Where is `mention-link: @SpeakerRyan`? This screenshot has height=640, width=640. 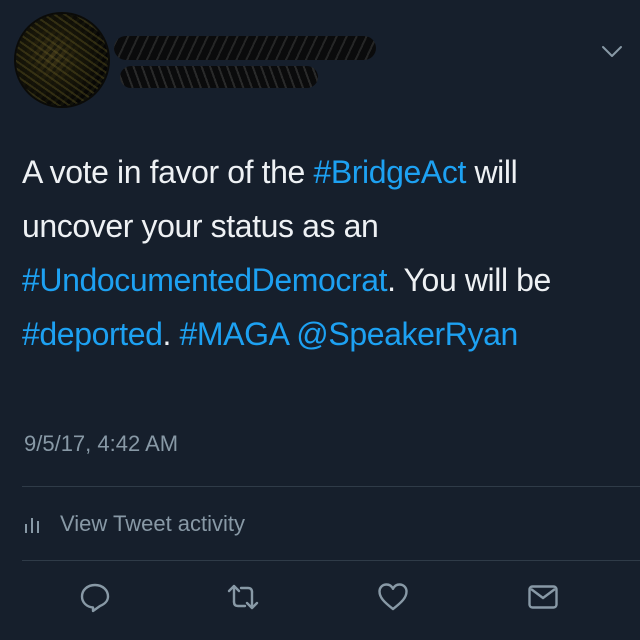 mention-link: @SpeakerRyan is located at coordinates (407, 334).